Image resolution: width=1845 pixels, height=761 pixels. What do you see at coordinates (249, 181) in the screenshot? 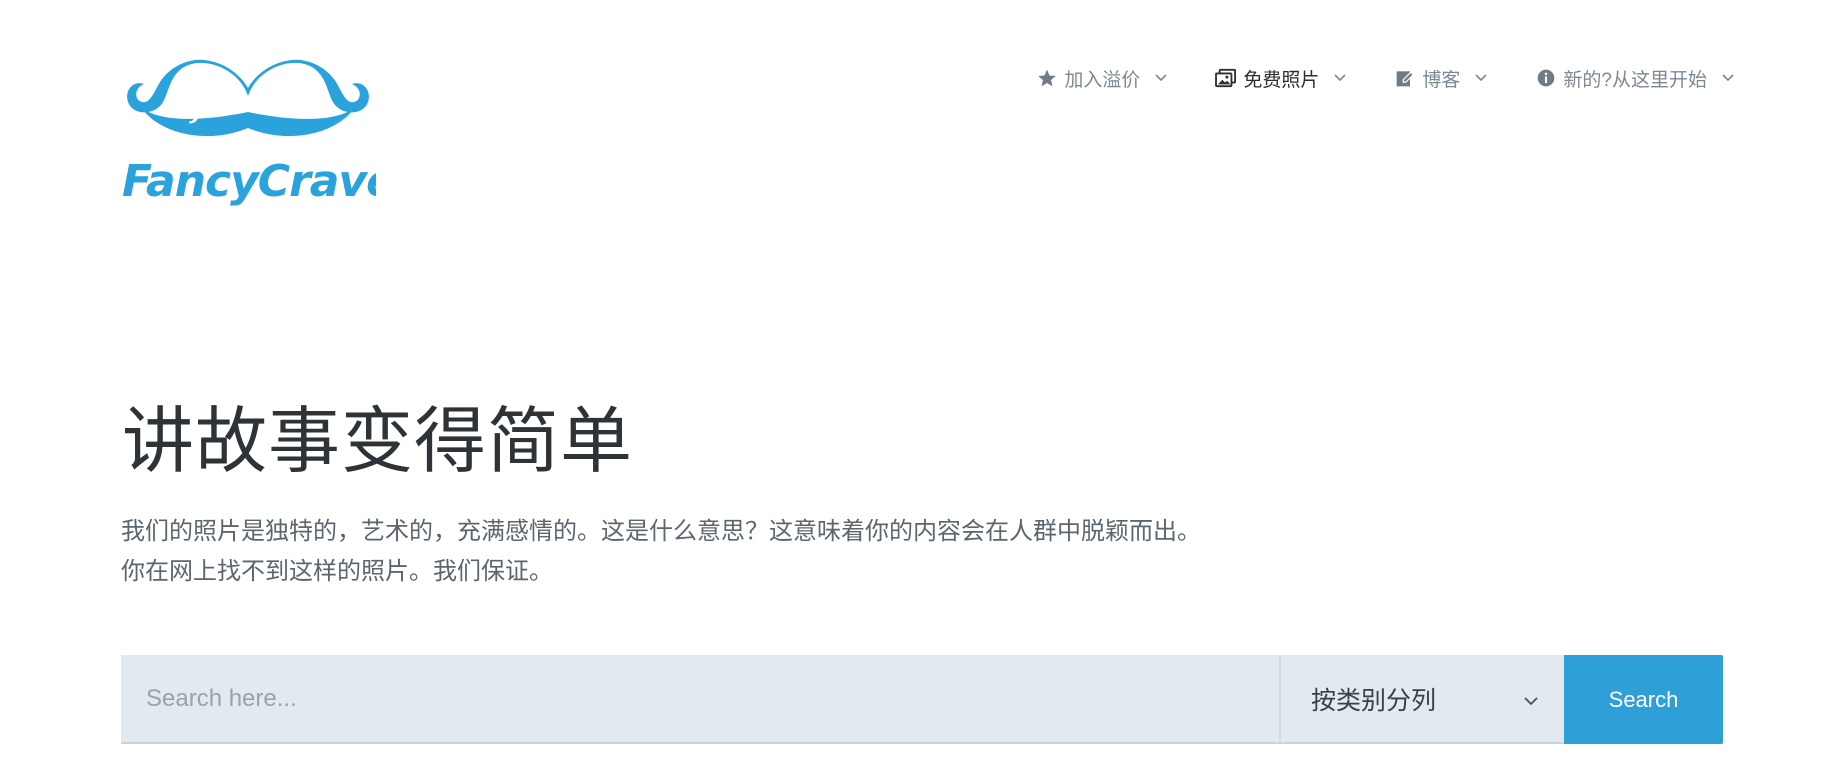
I see `svg-text: FancyCrave` at bounding box center [249, 181].